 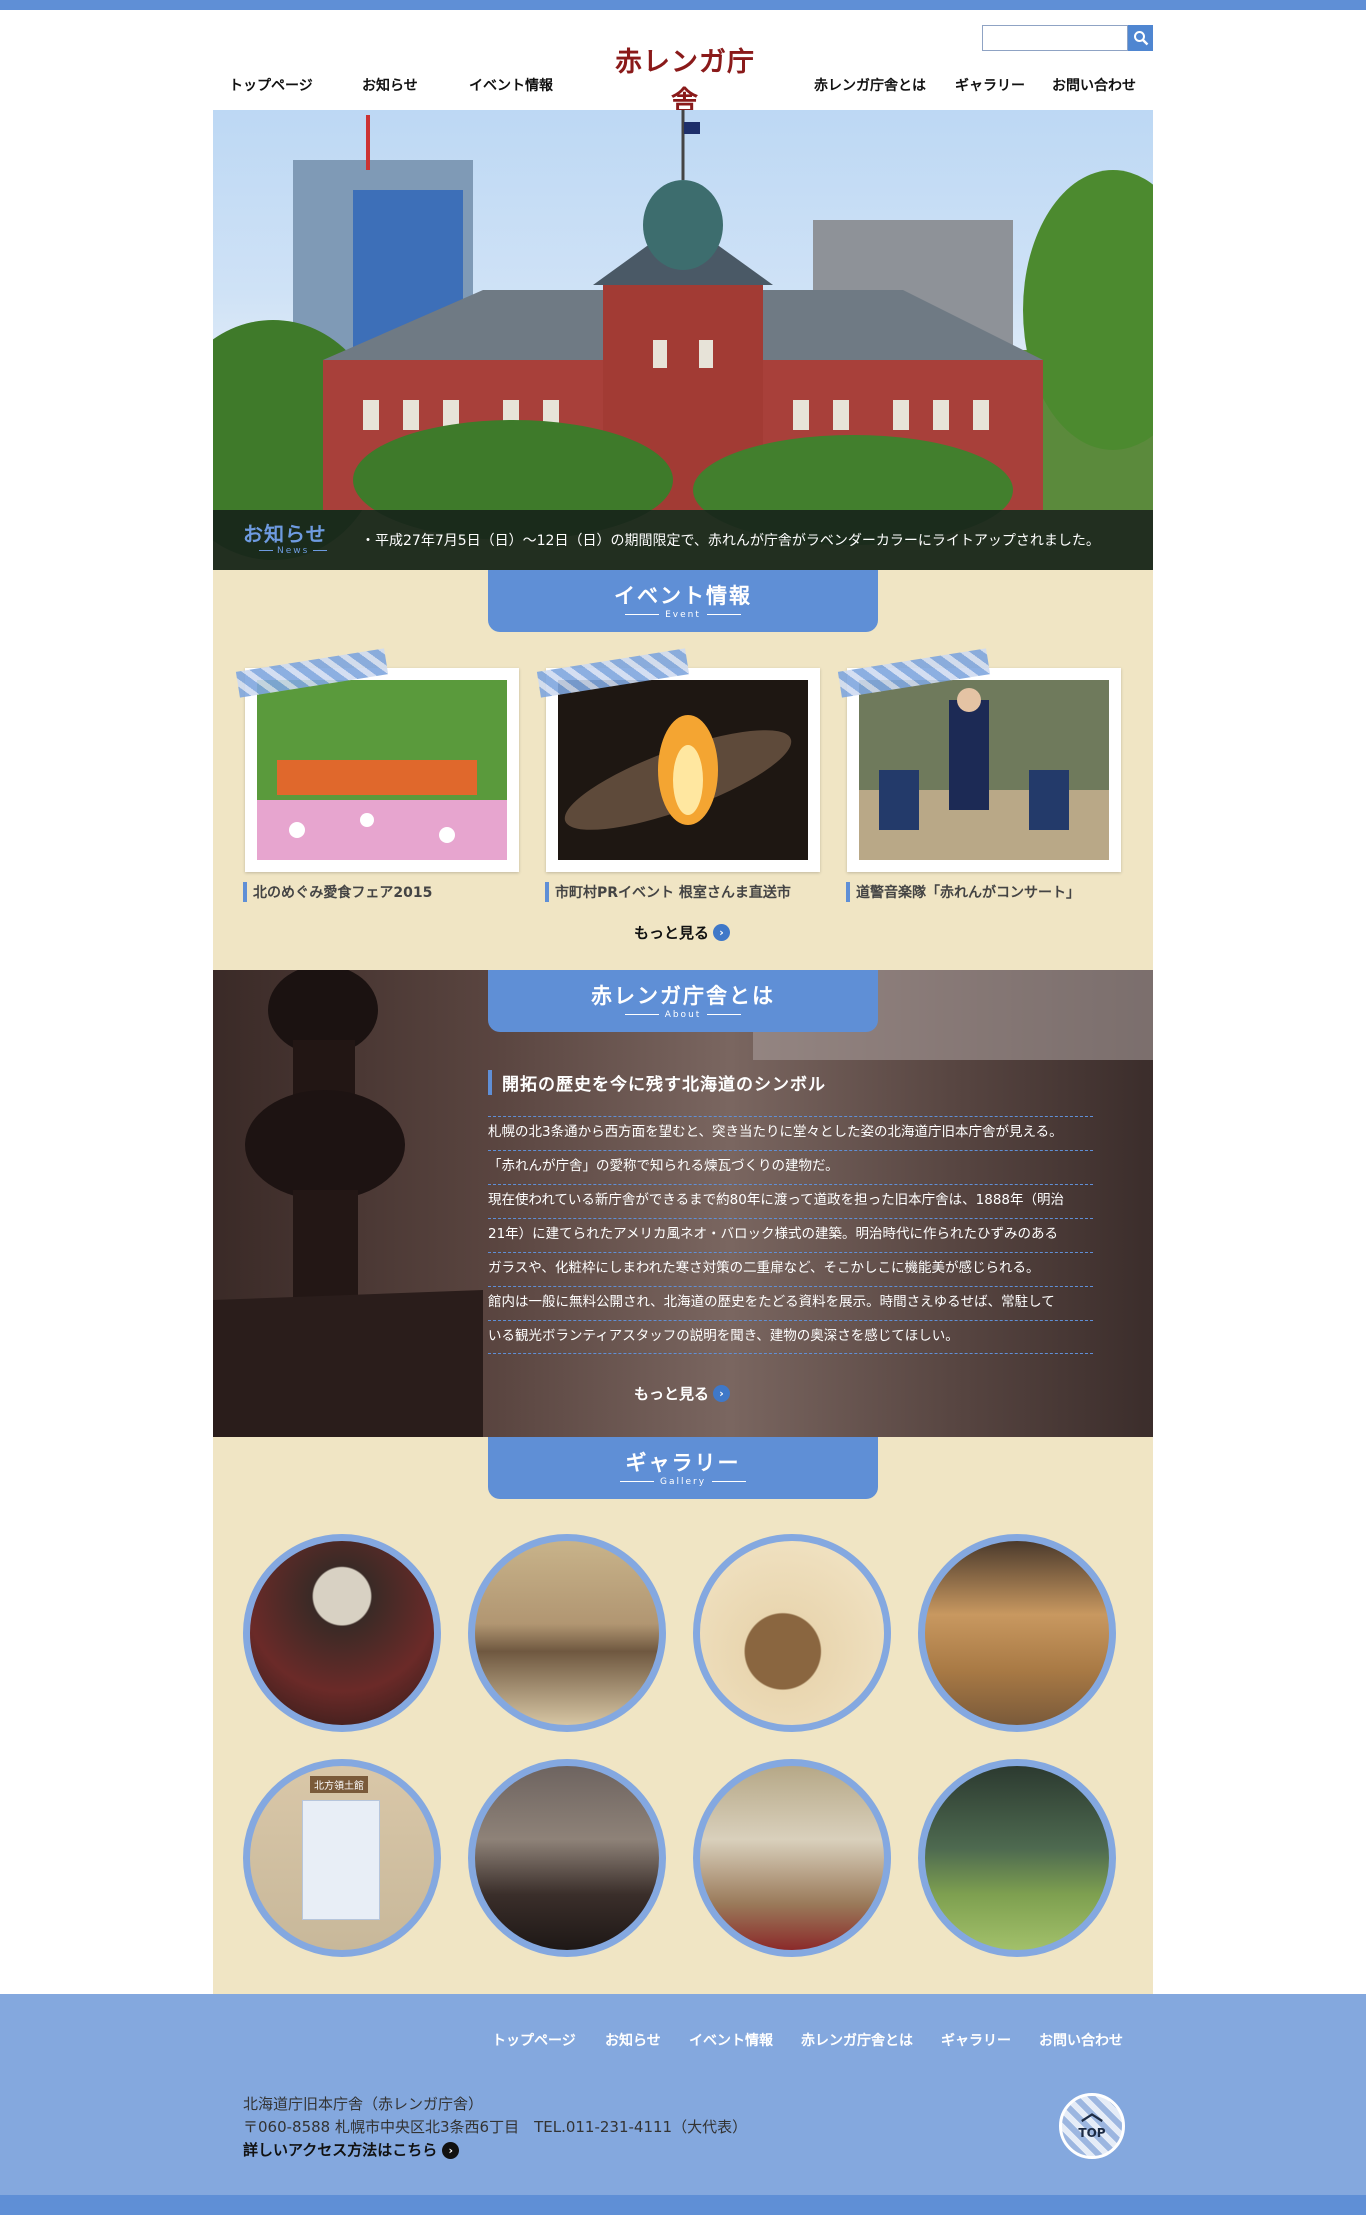 What do you see at coordinates (633, 2040) in the screenshot?
I see `footer-nav-news: お知らせ` at bounding box center [633, 2040].